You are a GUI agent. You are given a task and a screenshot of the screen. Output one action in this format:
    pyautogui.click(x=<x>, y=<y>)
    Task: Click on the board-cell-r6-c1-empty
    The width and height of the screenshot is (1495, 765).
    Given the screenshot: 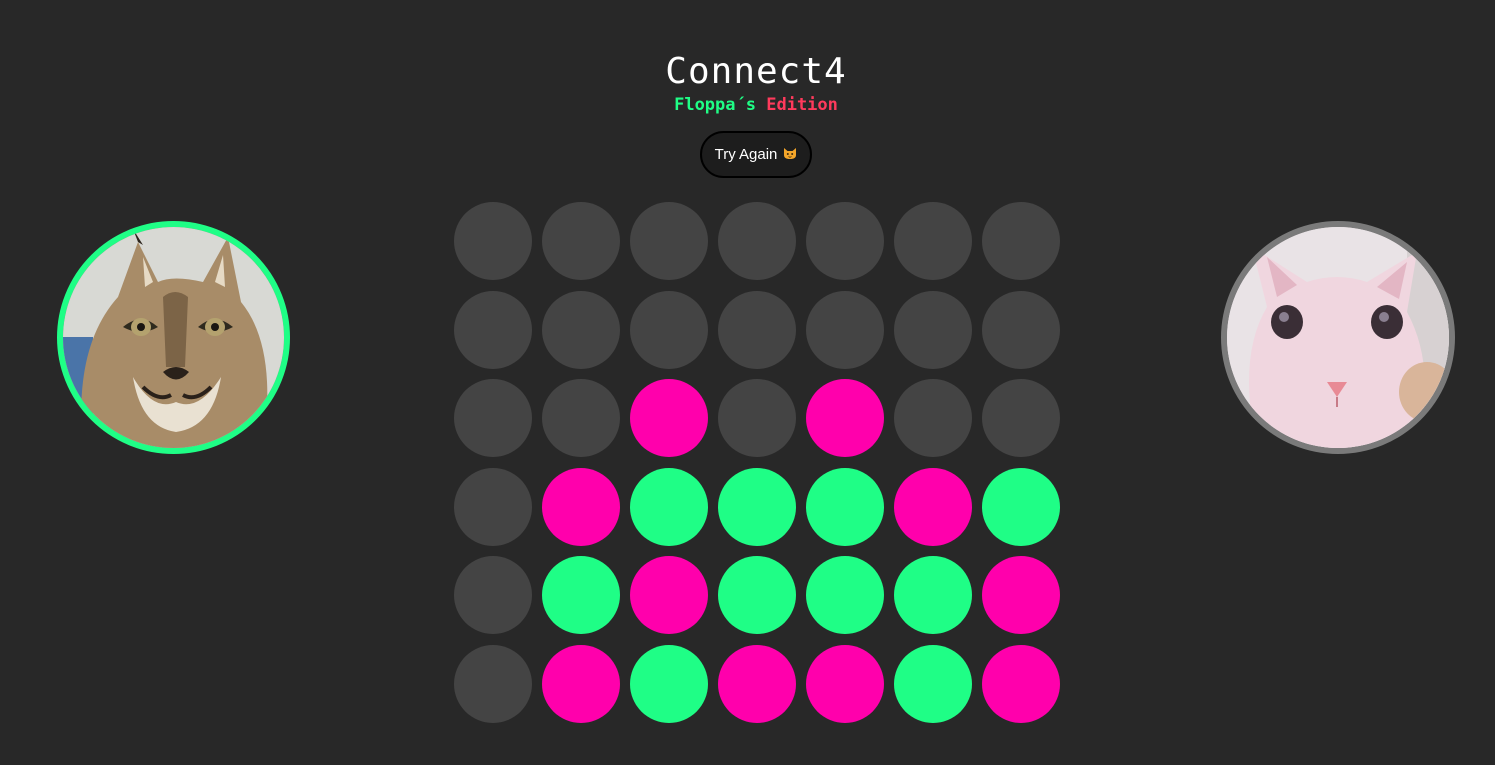 What is the action you would take?
    pyautogui.click(x=493, y=683)
    